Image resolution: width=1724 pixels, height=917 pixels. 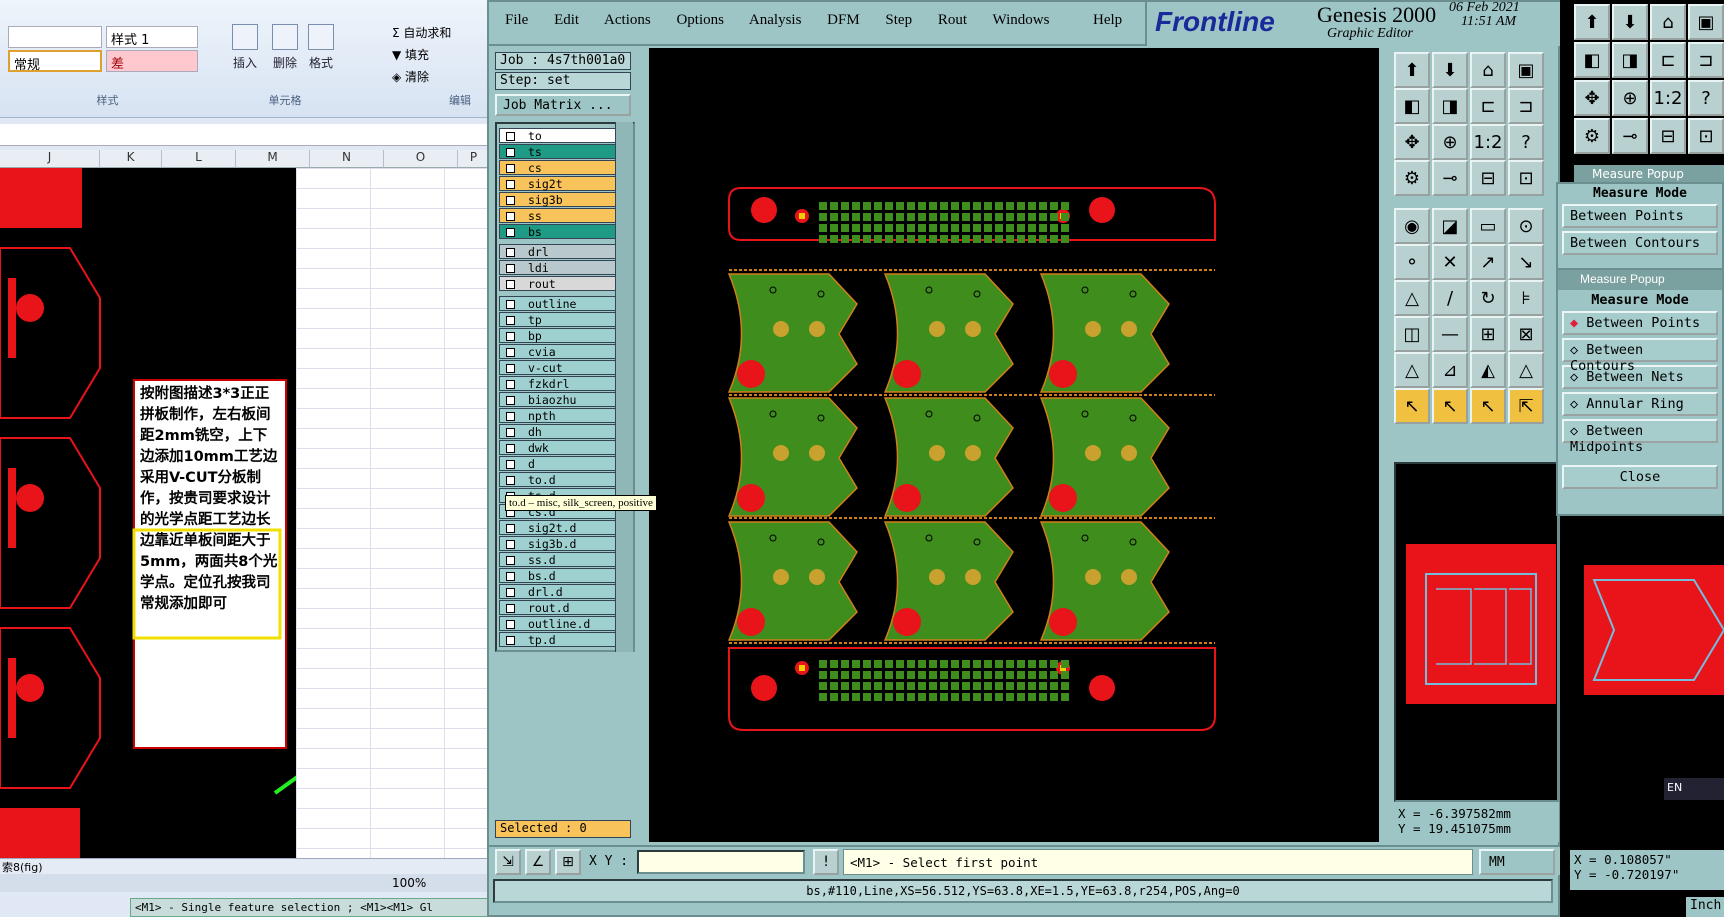 I want to click on layer-row-sig3b.d: sig3b.d, so click(x=558, y=543).